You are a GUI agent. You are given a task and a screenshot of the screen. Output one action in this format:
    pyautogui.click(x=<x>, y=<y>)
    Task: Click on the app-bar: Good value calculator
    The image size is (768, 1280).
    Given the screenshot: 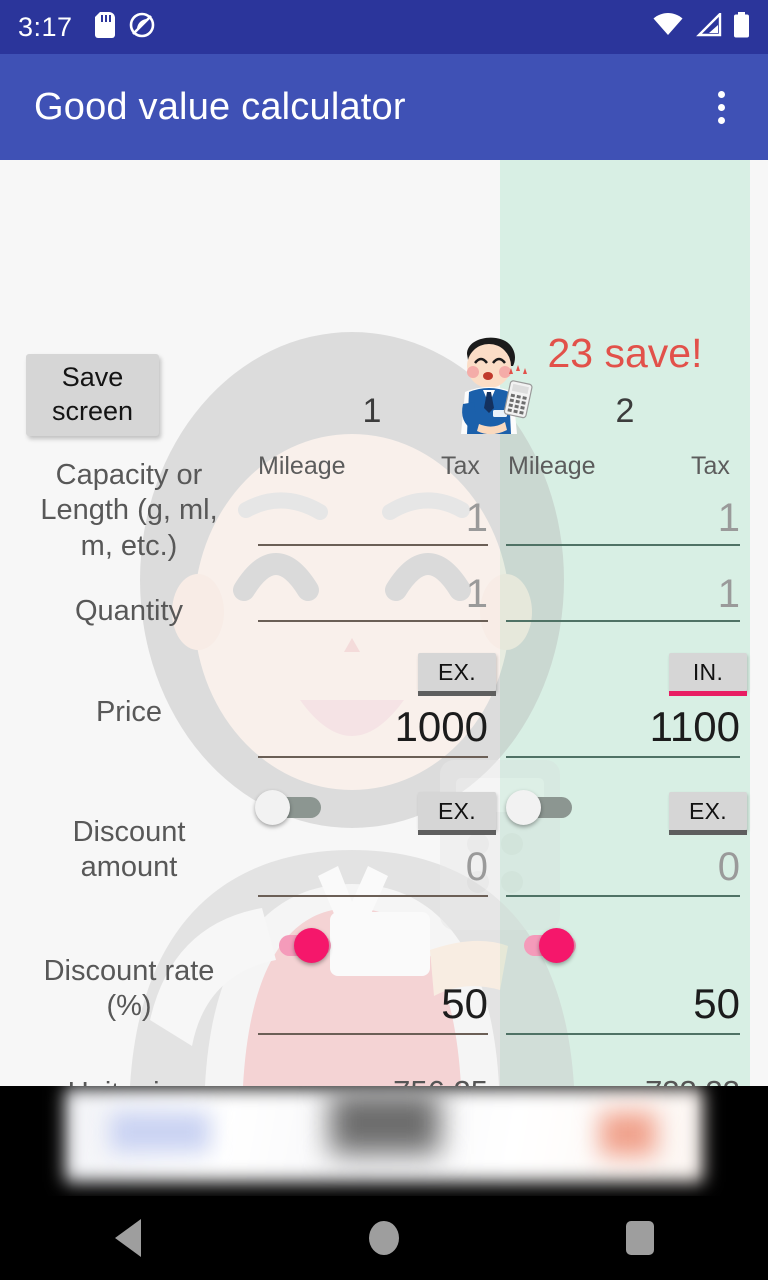 What is the action you would take?
    pyautogui.click(x=384, y=107)
    